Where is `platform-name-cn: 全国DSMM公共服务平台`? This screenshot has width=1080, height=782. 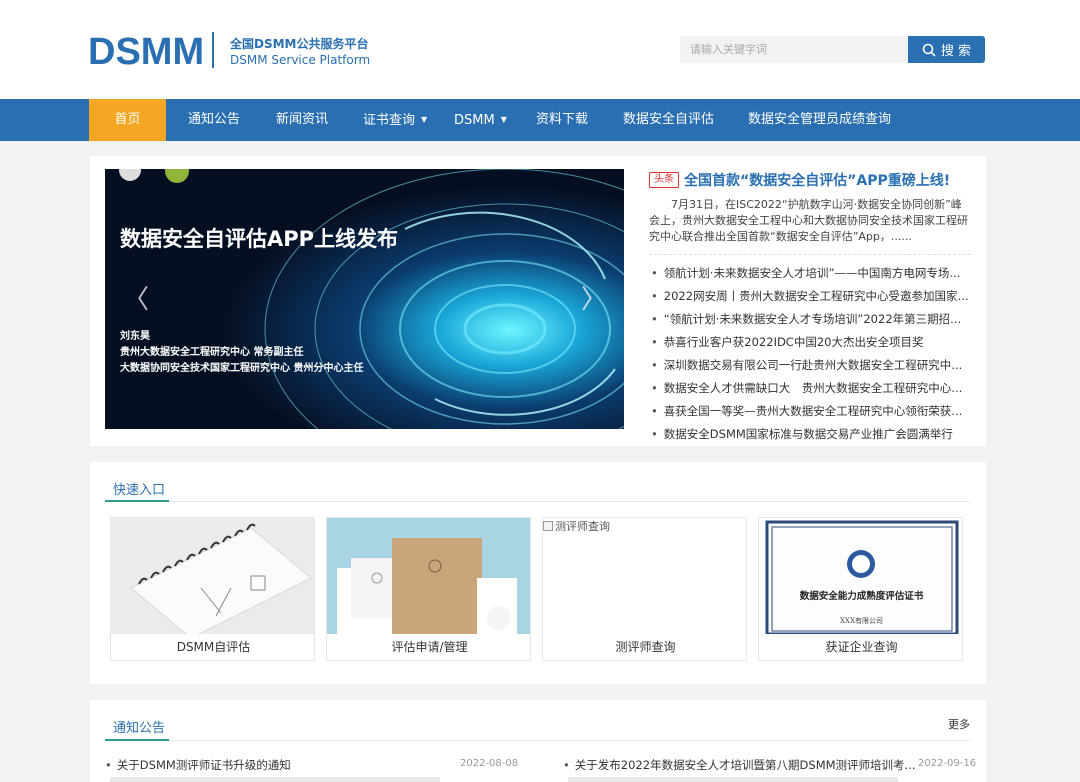
platform-name-cn: 全国DSMM公共服务平台 is located at coordinates (299, 44).